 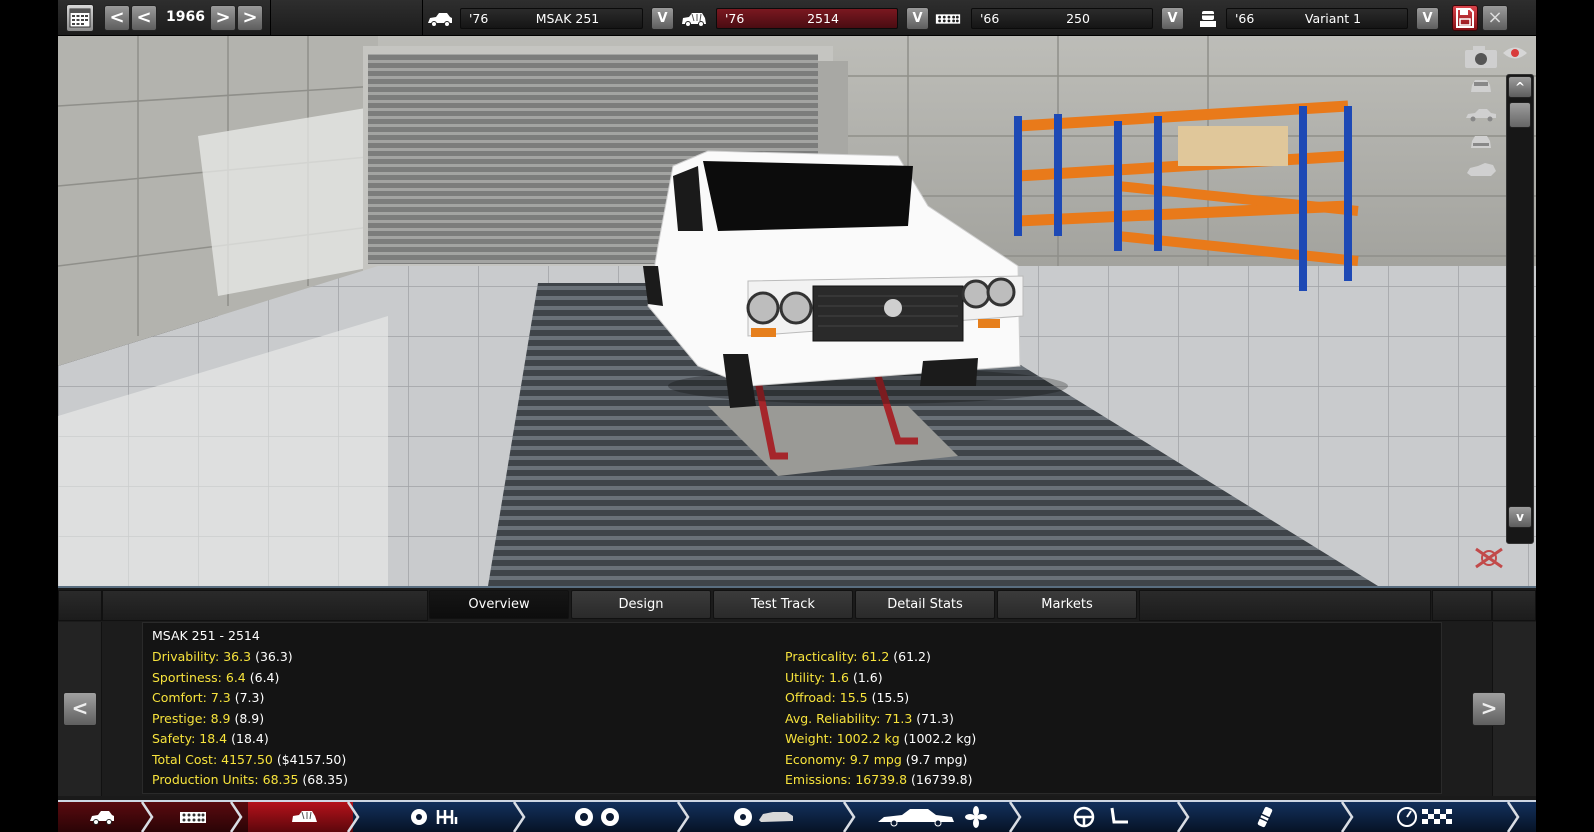 I want to click on left-letterbox, so click(x=29, y=416).